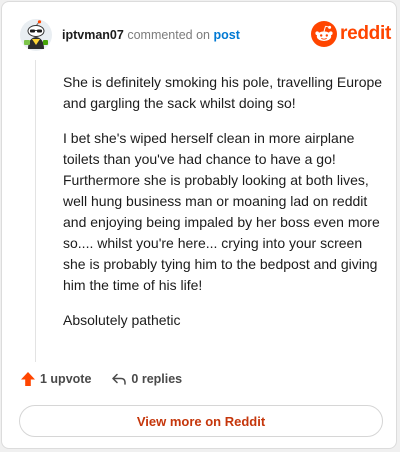  What do you see at coordinates (66, 379) in the screenshot?
I see `upvote-count: 1 upvote` at bounding box center [66, 379].